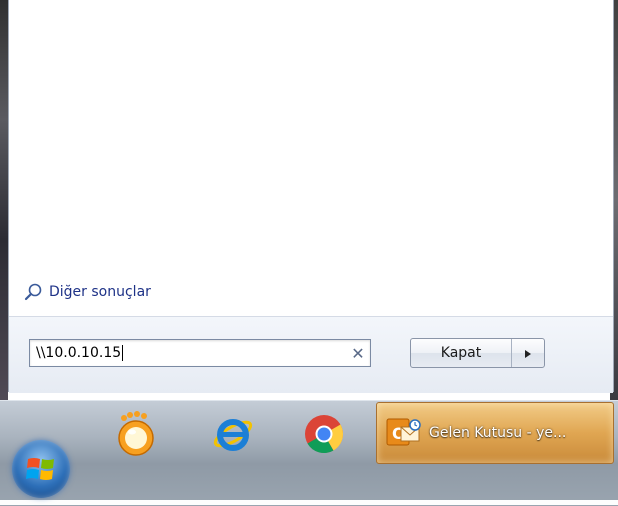  I want to click on internet-explorer-icon, so click(233, 436).